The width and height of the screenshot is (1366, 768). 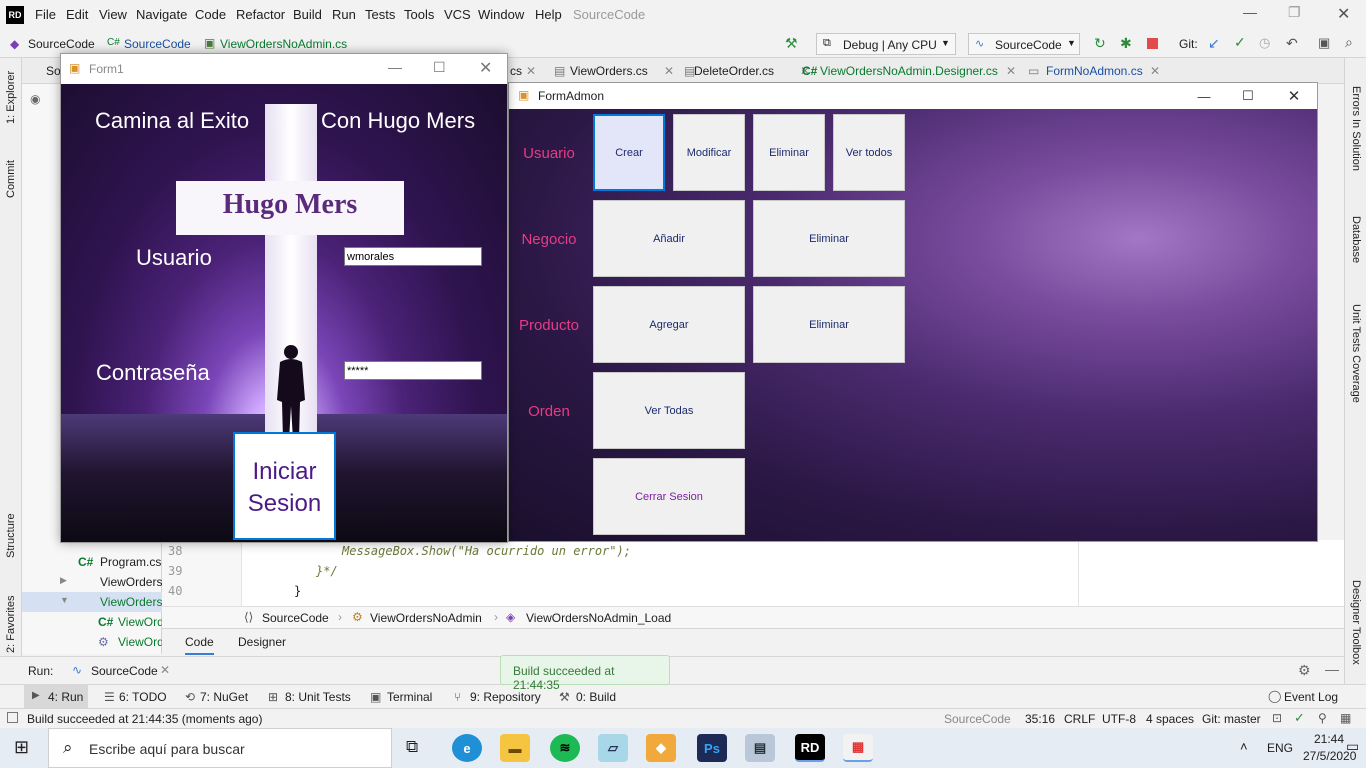 What do you see at coordinates (283, 44) in the screenshot?
I see `nav-crumb-file: ViewOrdersNoAdmin.cs` at bounding box center [283, 44].